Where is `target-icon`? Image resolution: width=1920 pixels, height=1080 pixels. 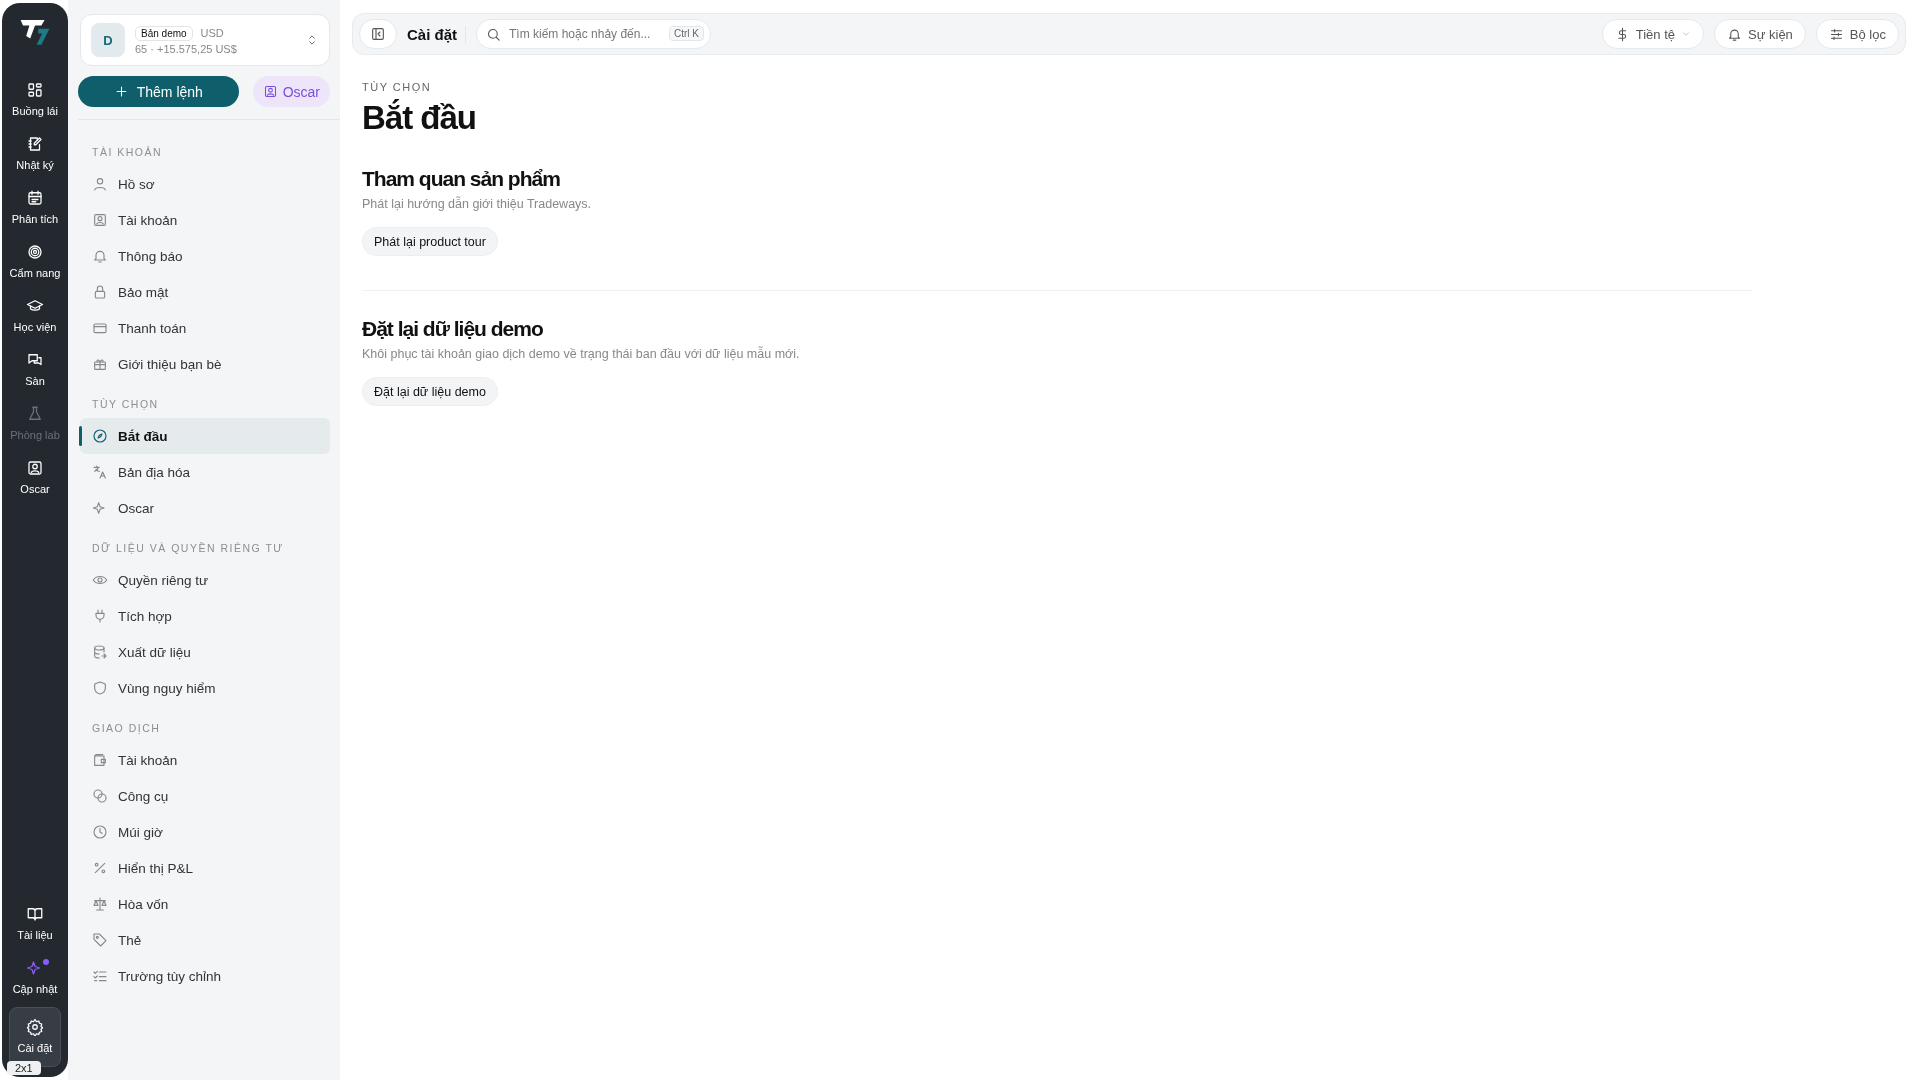 target-icon is located at coordinates (35, 252).